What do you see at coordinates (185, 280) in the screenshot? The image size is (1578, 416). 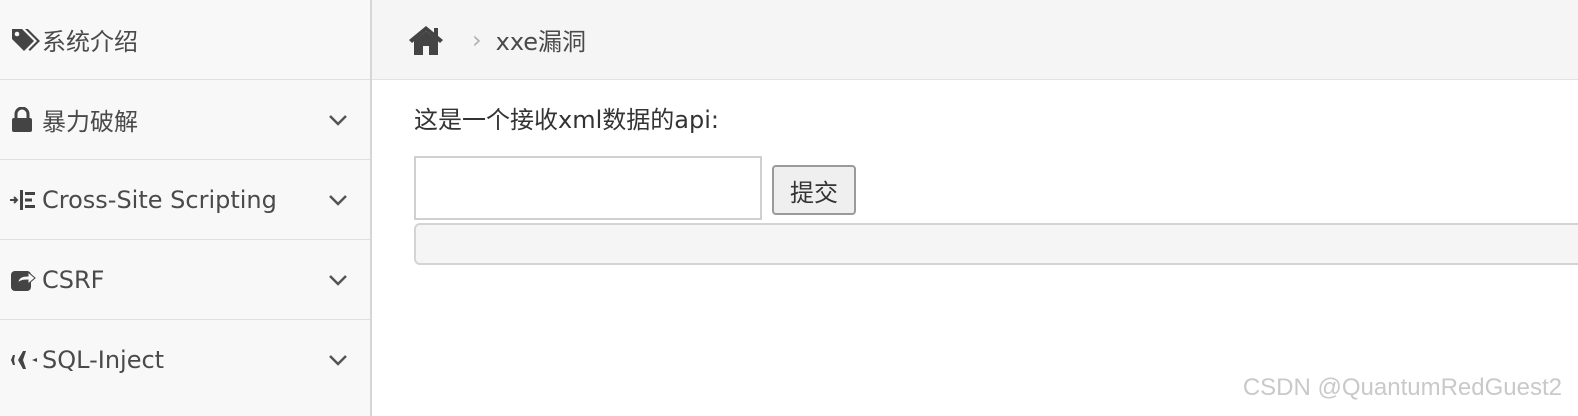 I see `sidebar-item-csrf: CSRF` at bounding box center [185, 280].